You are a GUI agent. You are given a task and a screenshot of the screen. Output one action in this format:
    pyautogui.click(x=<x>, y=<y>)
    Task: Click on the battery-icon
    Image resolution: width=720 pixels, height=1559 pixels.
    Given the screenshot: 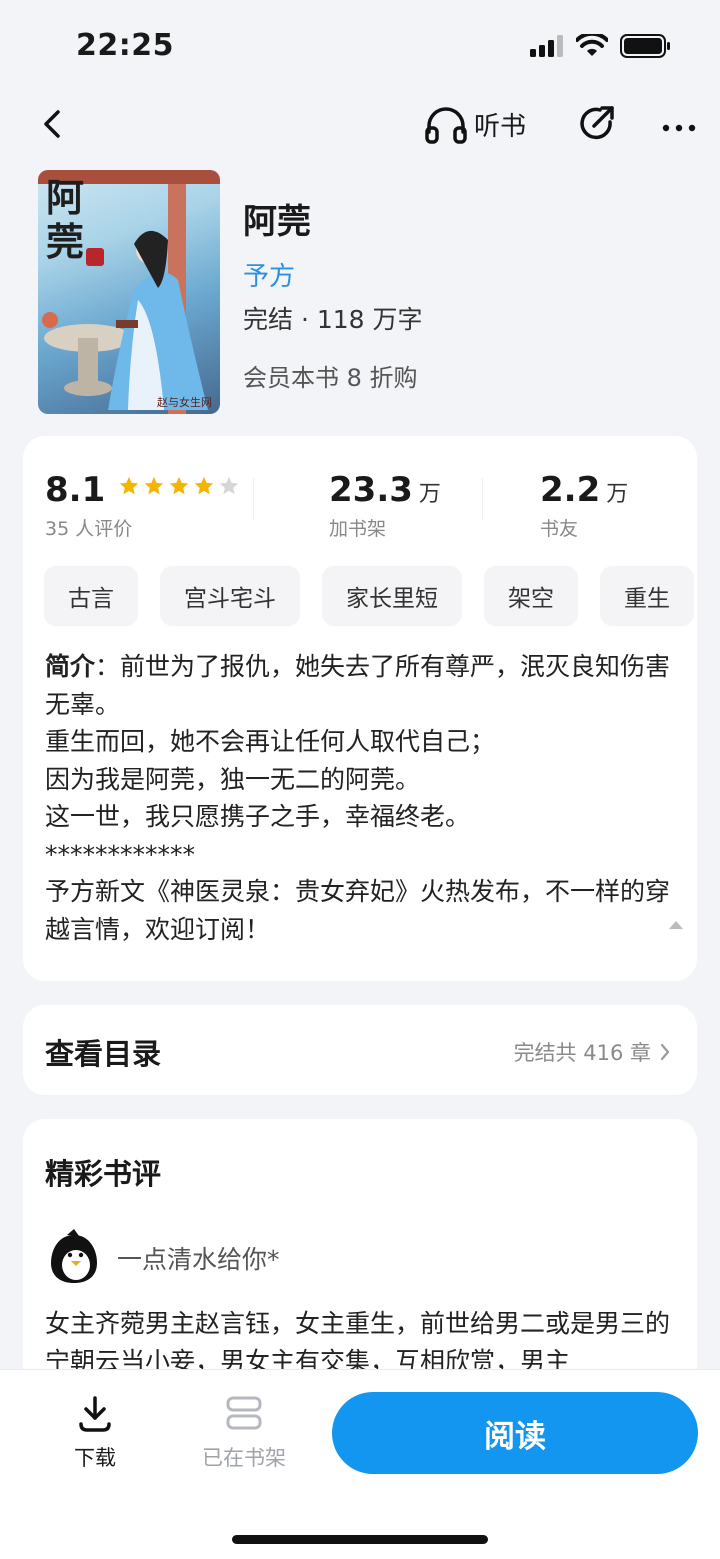 What is the action you would take?
    pyautogui.click(x=645, y=46)
    